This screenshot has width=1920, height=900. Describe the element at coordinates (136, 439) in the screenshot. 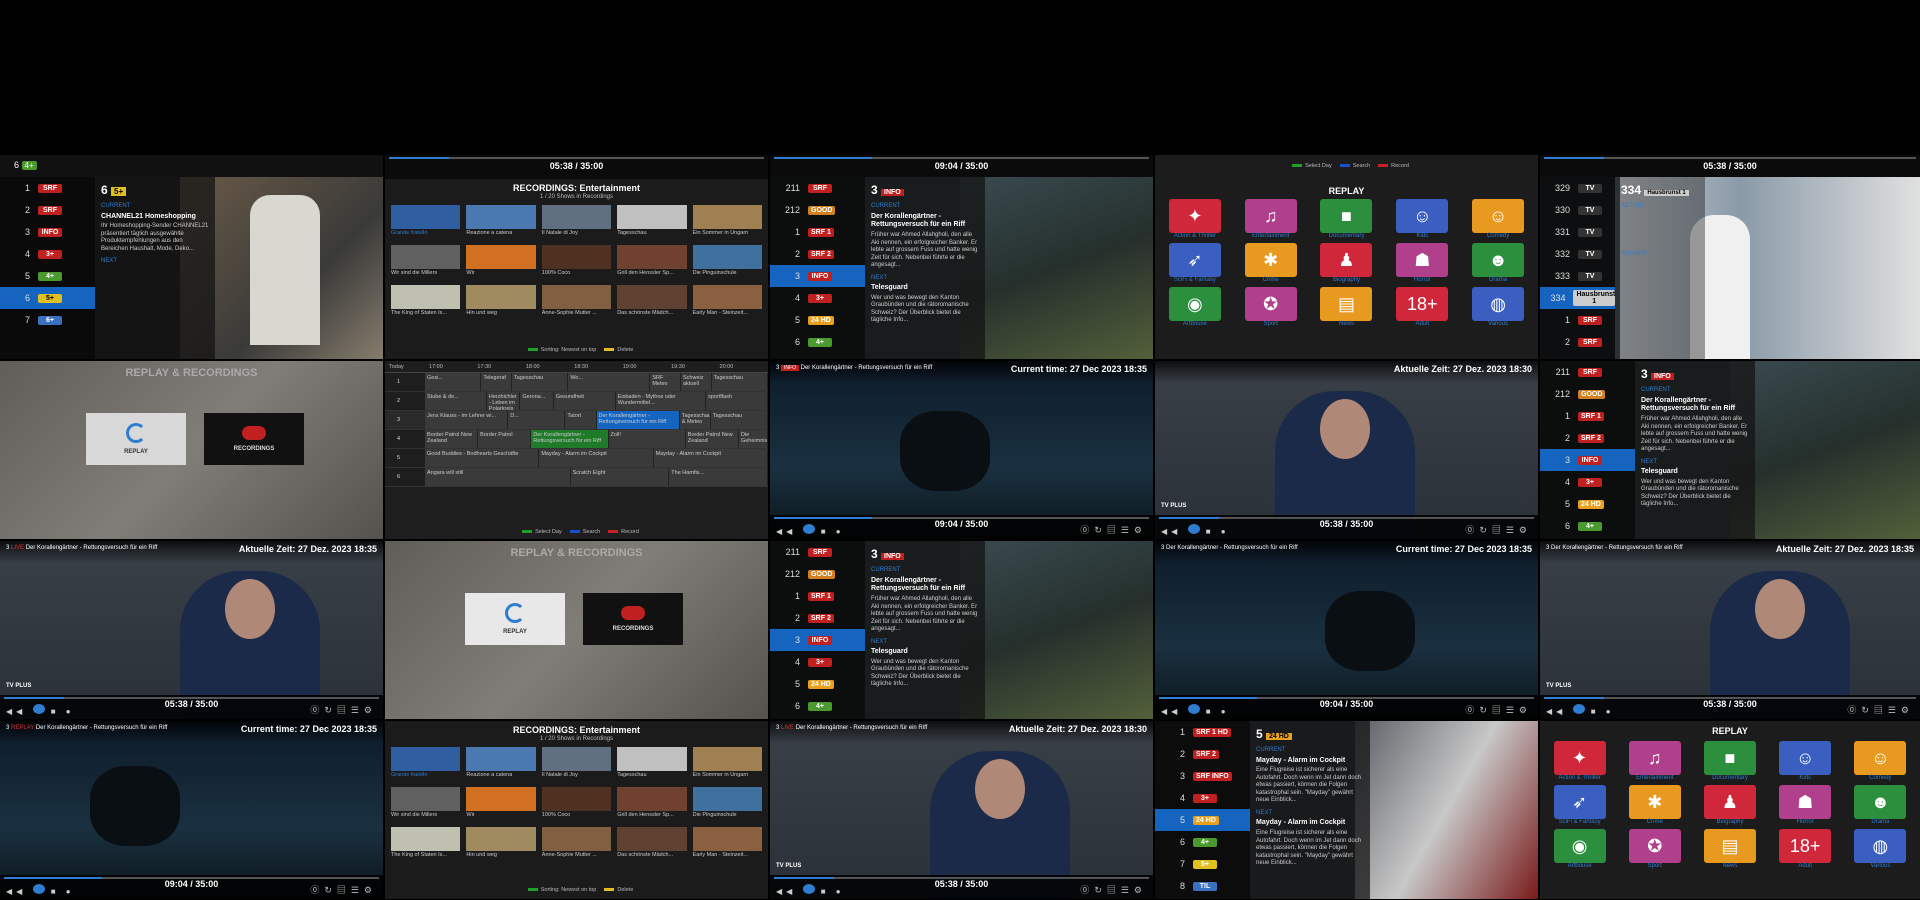

I see `replay-button: REPLAY` at that location.